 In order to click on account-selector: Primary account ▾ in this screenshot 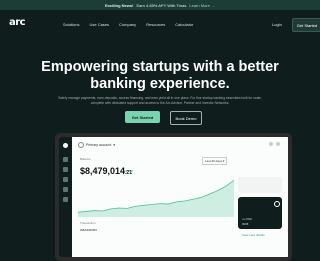, I will do `click(96, 145)`.